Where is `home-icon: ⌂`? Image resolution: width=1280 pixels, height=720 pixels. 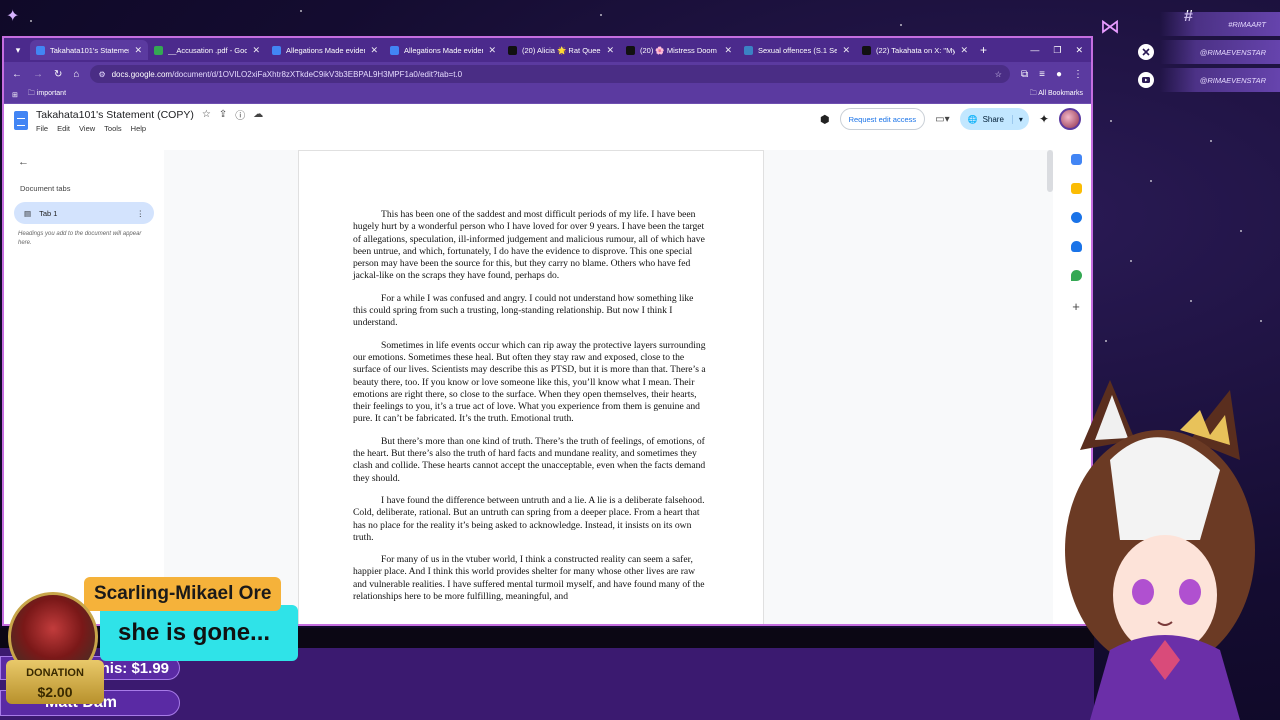
home-icon: ⌂ is located at coordinates (76, 74).